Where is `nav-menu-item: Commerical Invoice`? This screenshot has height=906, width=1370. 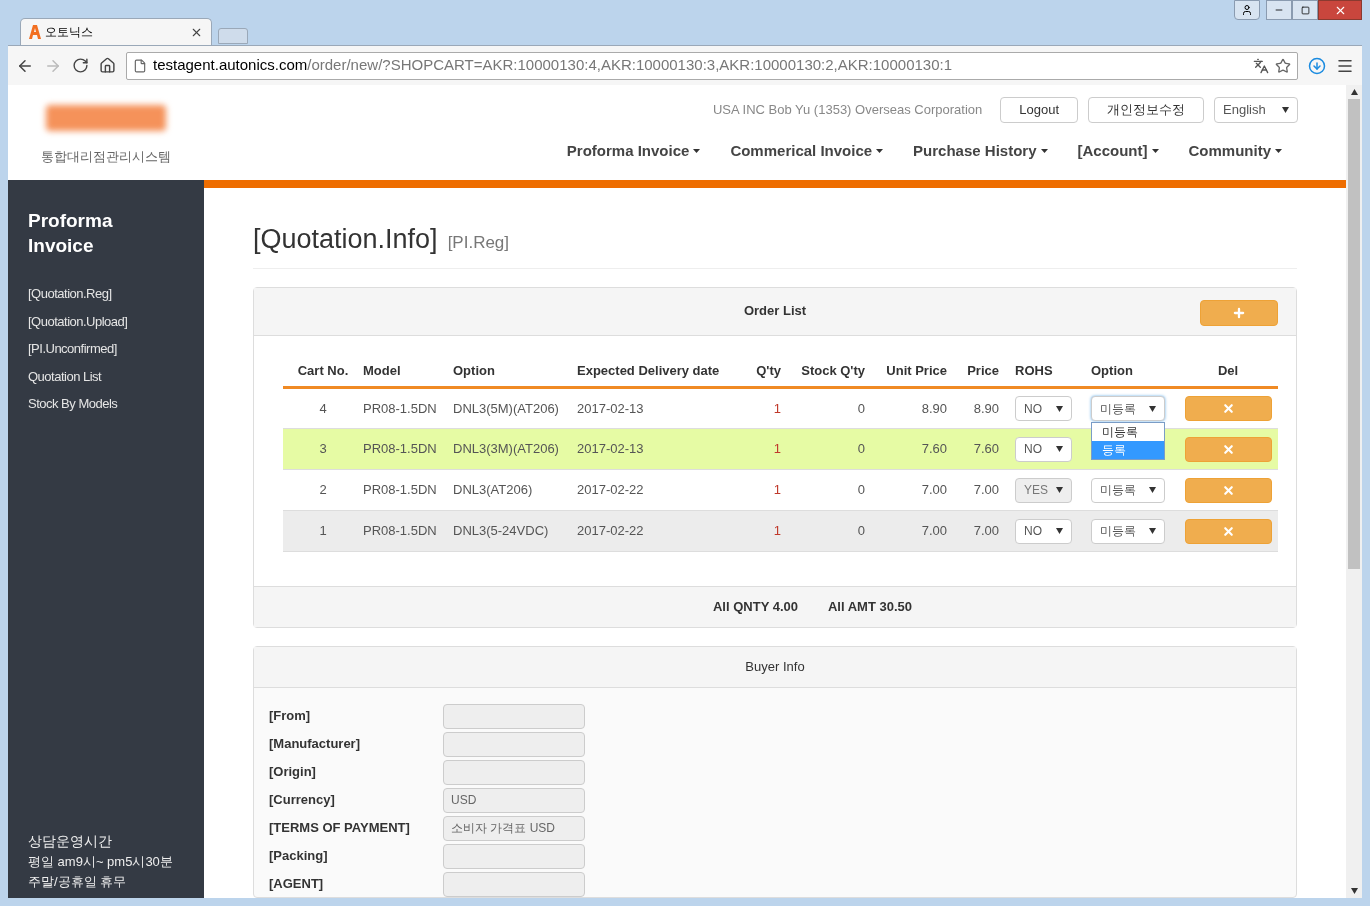 nav-menu-item: Commerical Invoice is located at coordinates (807, 151).